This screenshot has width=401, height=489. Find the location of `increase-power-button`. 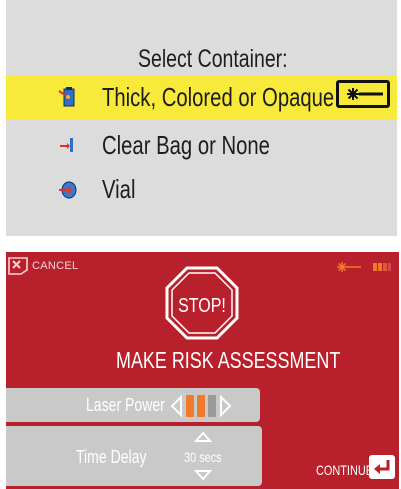

increase-power-button is located at coordinates (226, 406).